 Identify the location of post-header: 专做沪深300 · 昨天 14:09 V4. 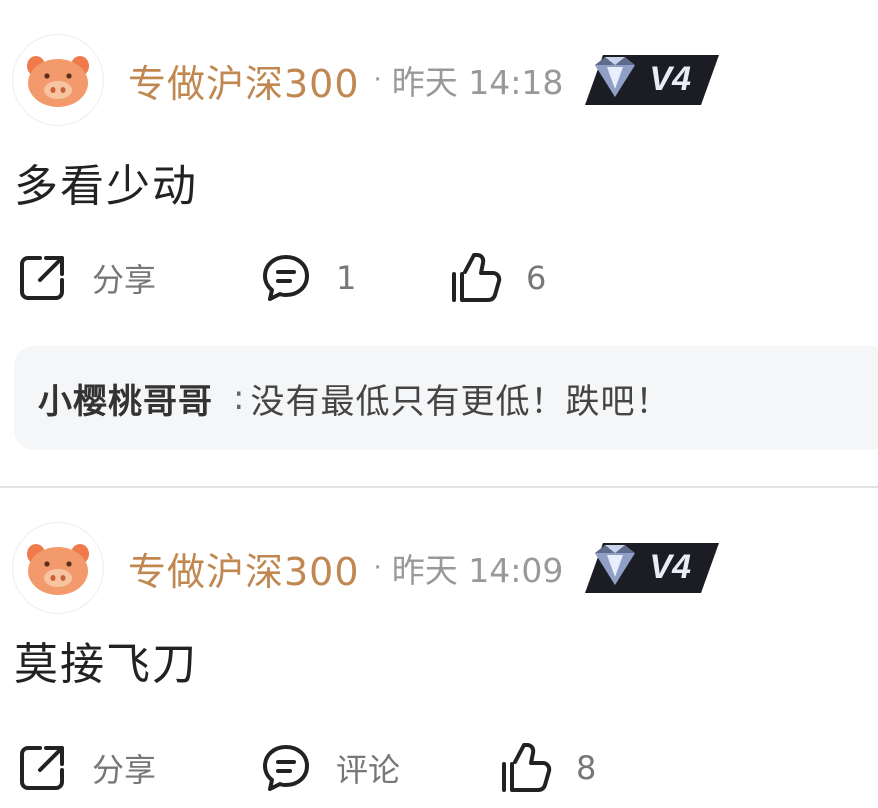
(424, 568).